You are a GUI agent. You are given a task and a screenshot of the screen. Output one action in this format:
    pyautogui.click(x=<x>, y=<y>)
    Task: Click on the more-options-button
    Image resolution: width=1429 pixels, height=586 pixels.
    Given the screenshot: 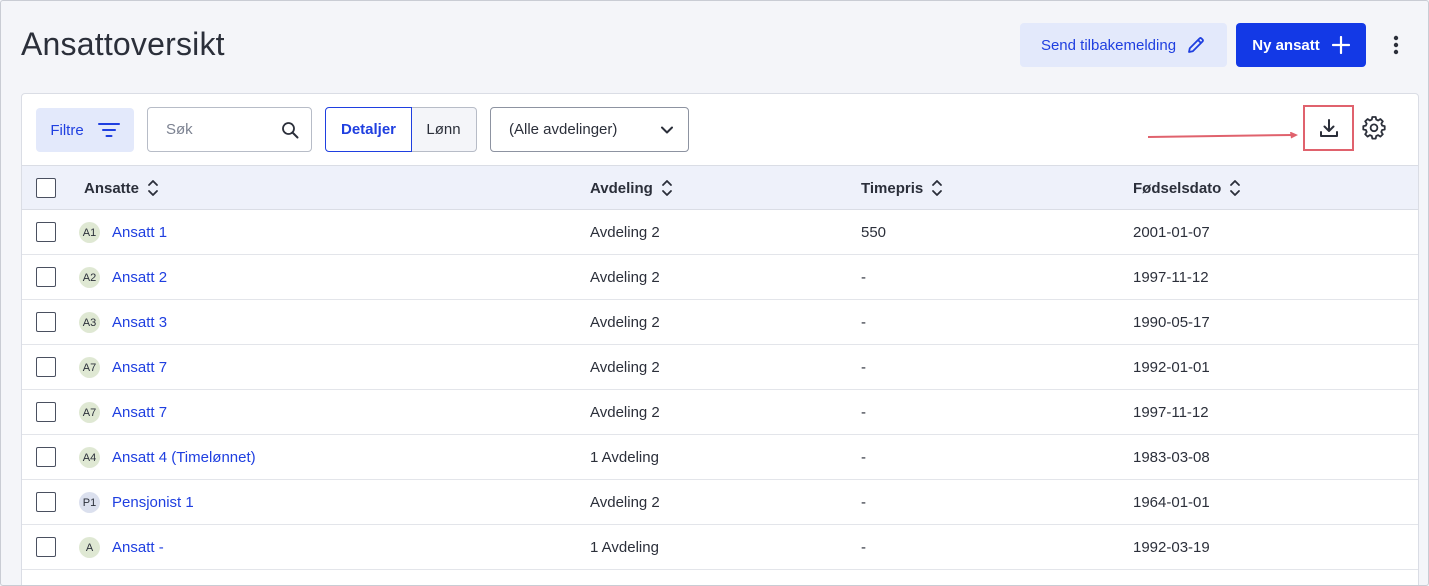 What is the action you would take?
    pyautogui.click(x=1396, y=45)
    